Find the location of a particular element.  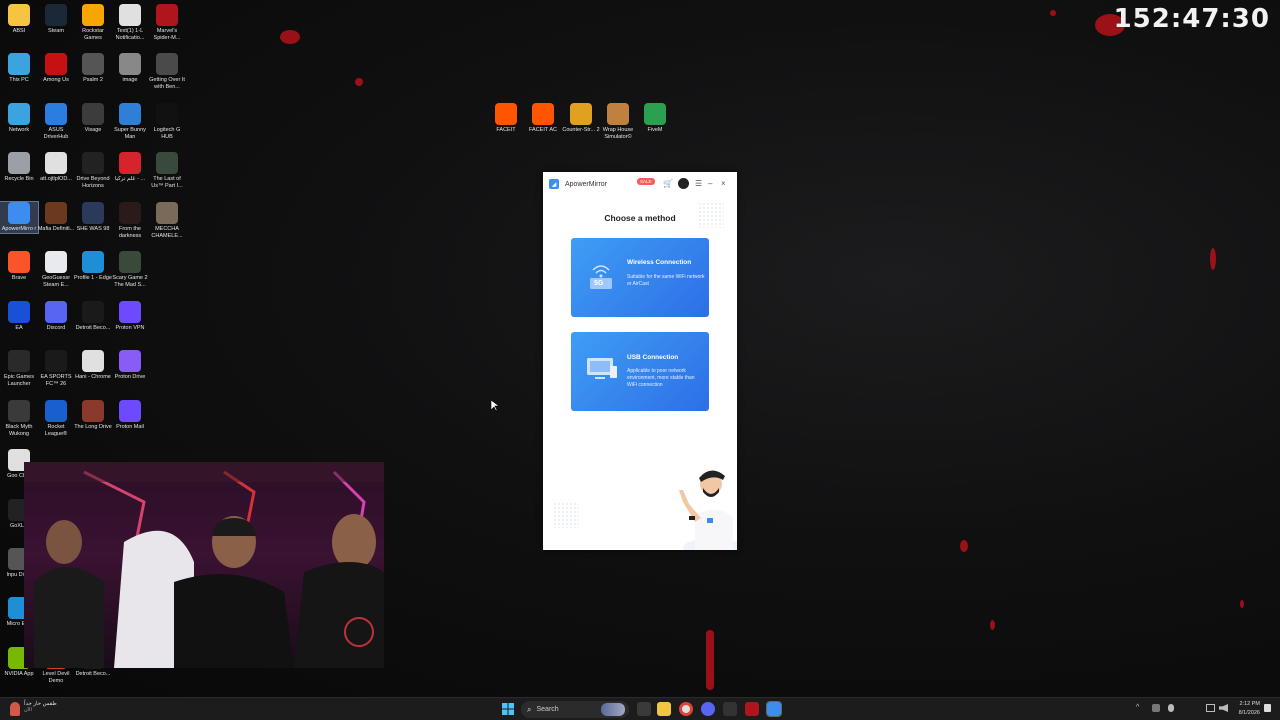

close-button: × is located at coordinates (723, 184).